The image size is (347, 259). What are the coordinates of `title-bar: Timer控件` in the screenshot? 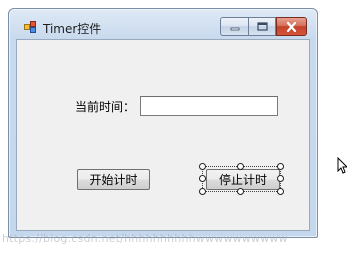 It's located at (163, 24).